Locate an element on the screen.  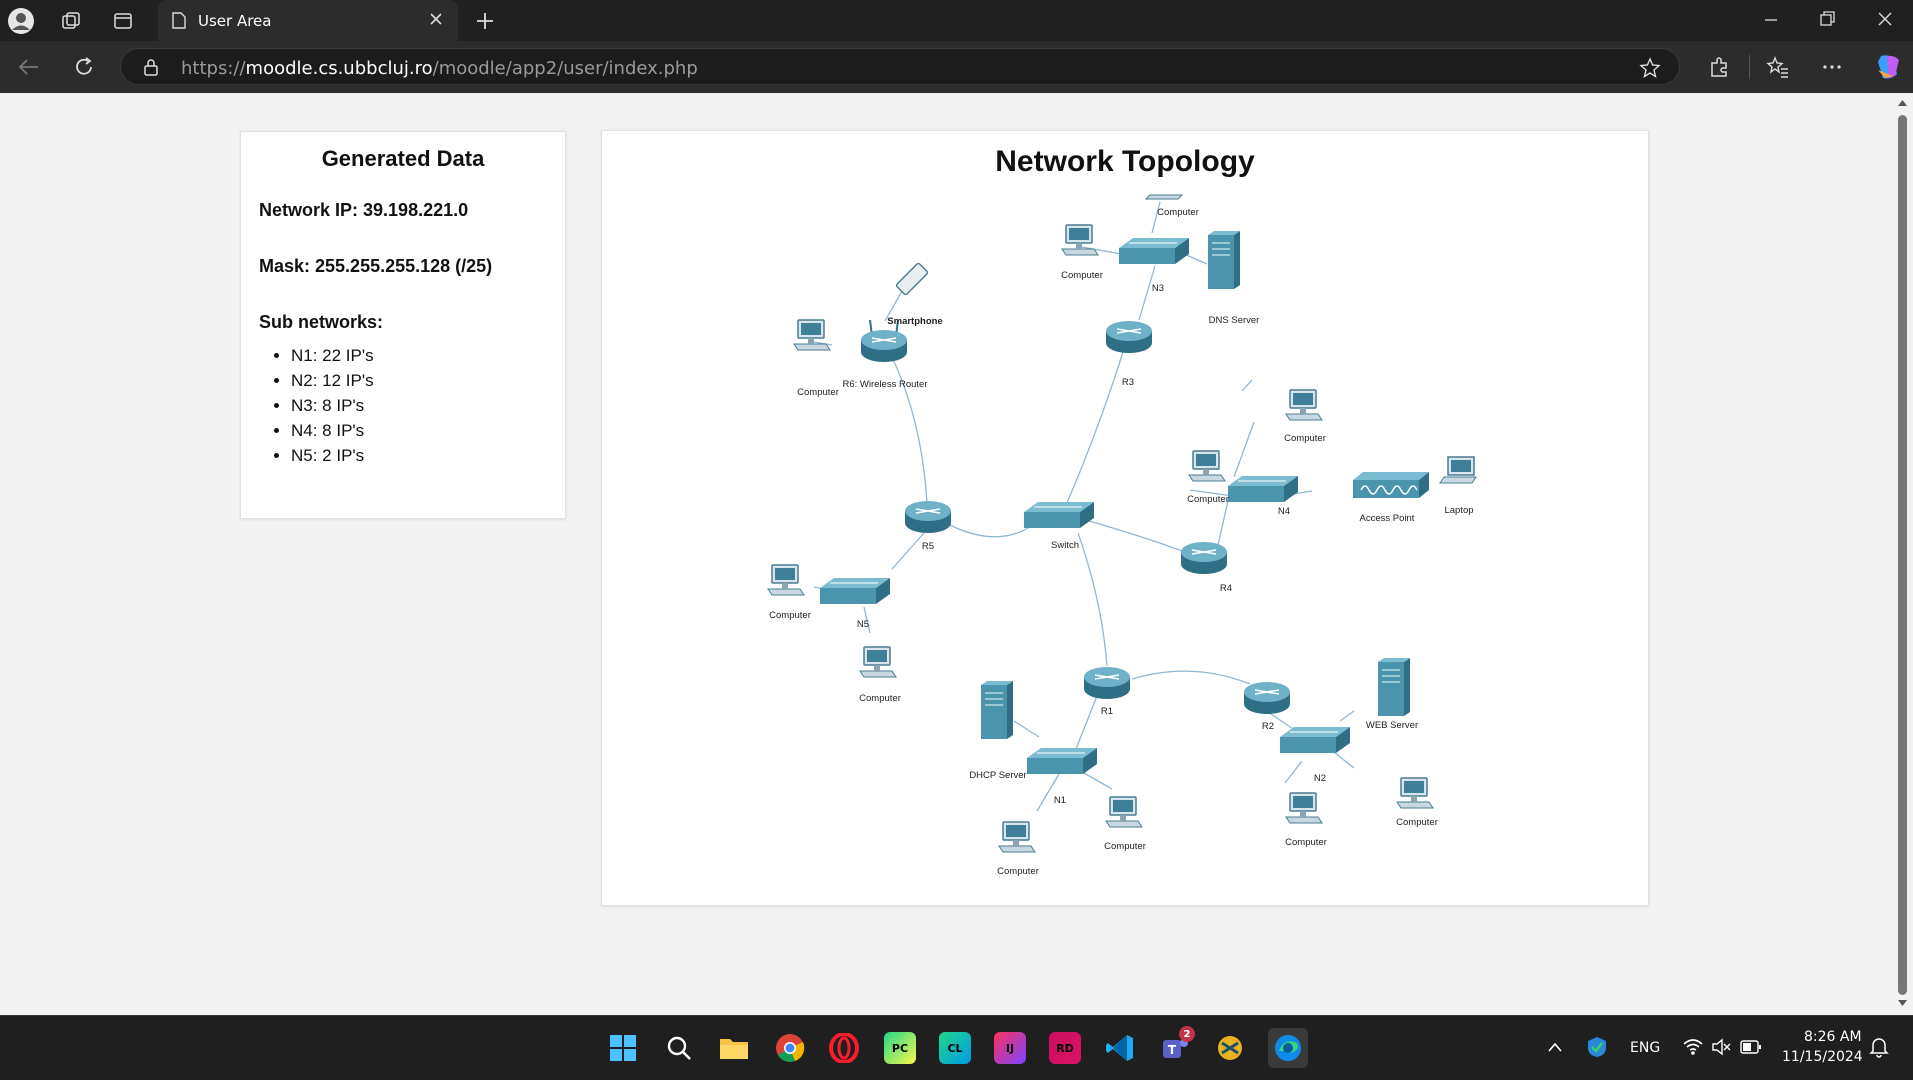
node-label: R3 is located at coordinates (1128, 382).